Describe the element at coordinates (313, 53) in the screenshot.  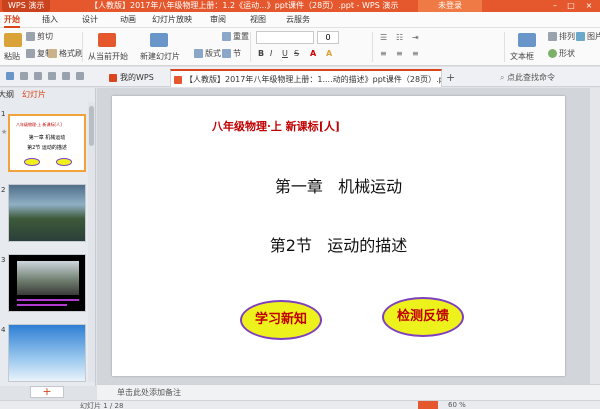
I see `font-color-icon: A` at that location.